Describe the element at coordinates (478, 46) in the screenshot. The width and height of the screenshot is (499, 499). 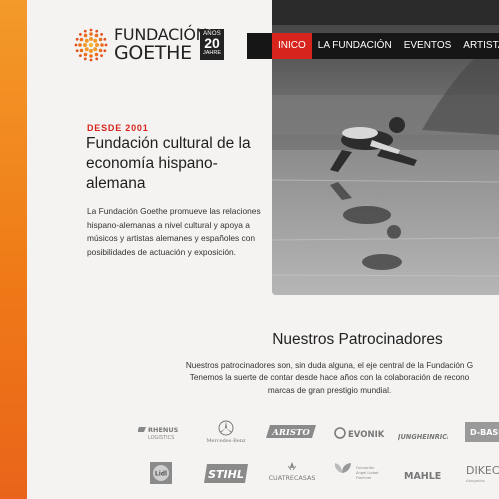
I see `nav-item-artistas: ARTISTAS` at that location.